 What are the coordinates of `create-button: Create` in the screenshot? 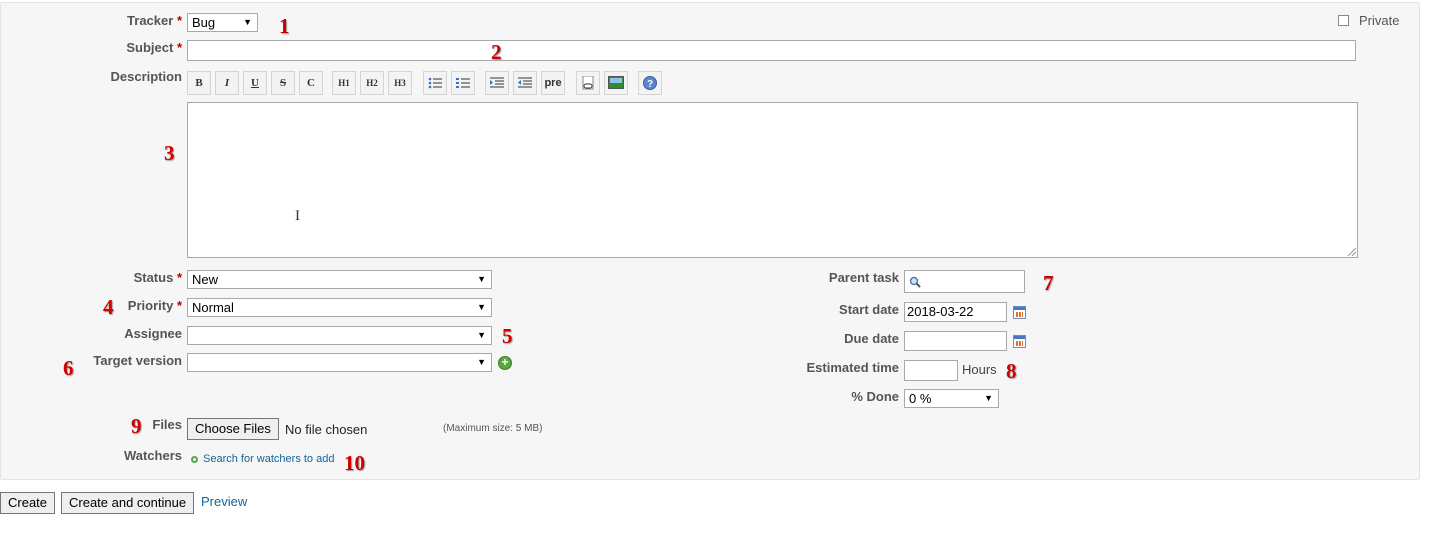 It's located at (28, 503).